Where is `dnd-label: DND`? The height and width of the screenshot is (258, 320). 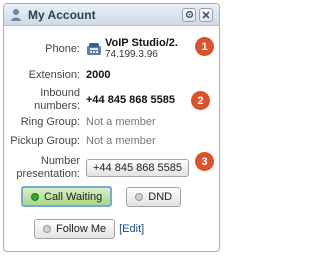
dnd-label: DND is located at coordinates (160, 196).